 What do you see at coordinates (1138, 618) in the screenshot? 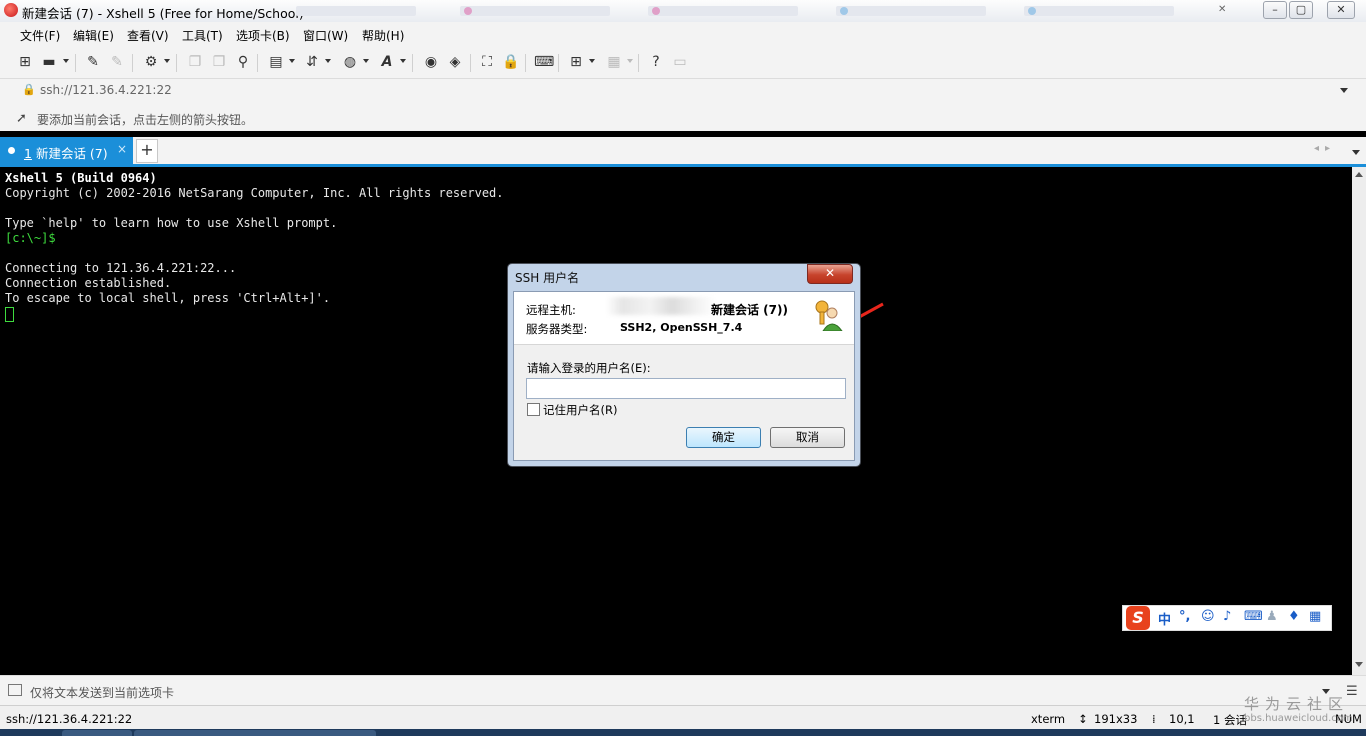
I see `sogou-logo-icon: S` at bounding box center [1138, 618].